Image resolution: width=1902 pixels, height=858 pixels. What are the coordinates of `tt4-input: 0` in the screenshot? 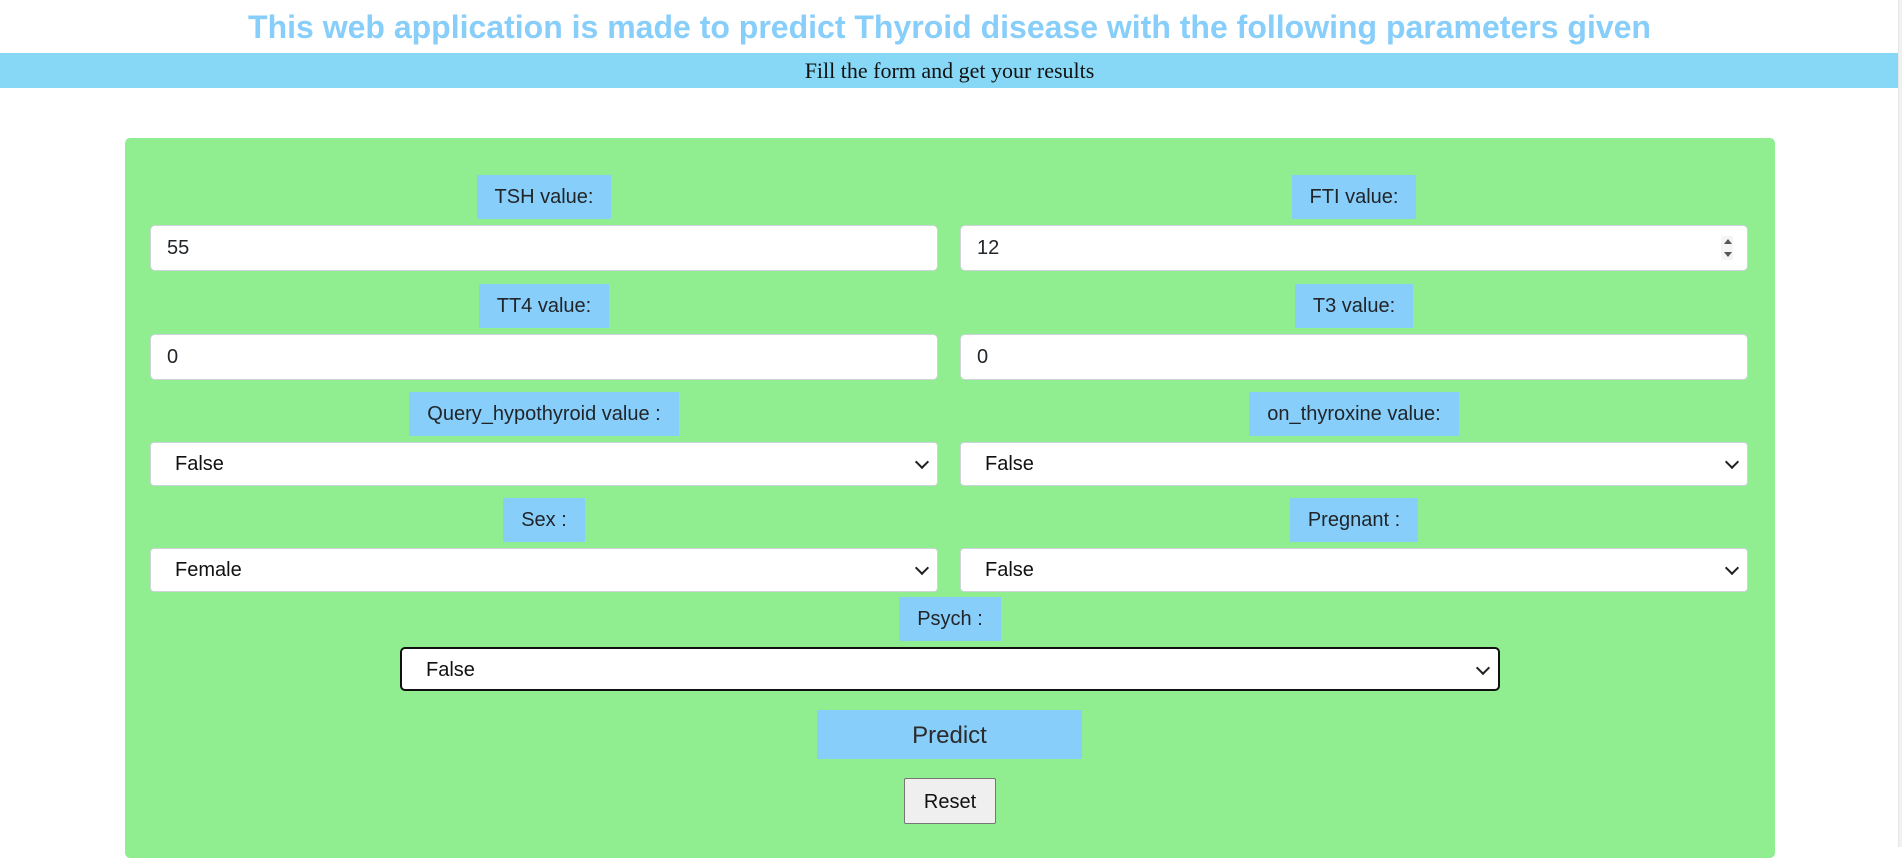 It's located at (544, 357).